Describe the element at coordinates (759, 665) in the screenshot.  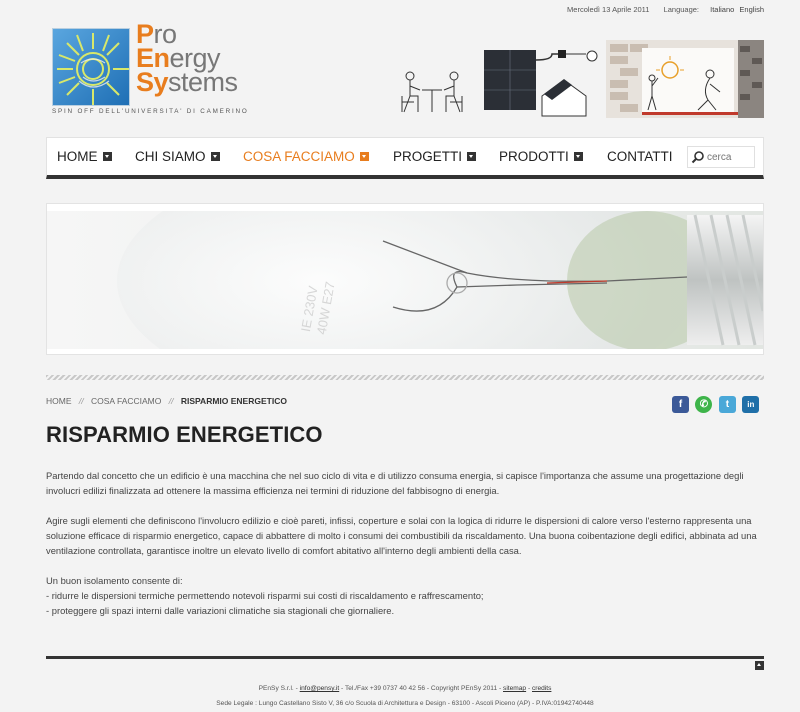
I see `back-to-top-icon` at that location.